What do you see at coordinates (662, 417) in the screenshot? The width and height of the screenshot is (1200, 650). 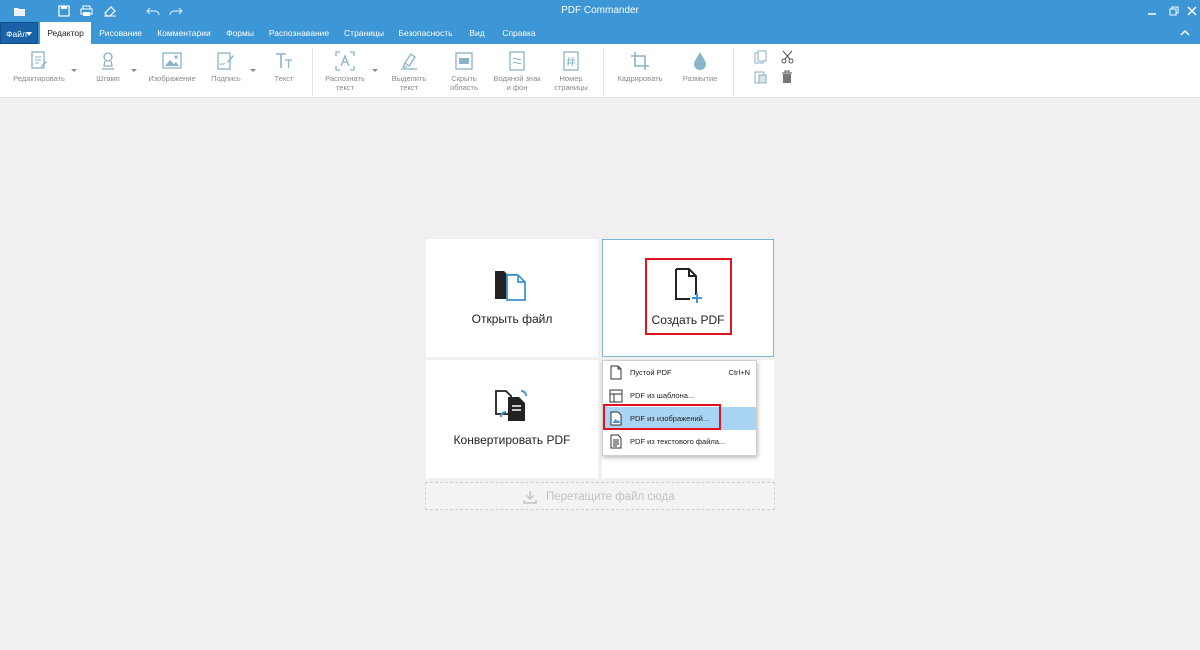 I see `from-images-highlight-box` at bounding box center [662, 417].